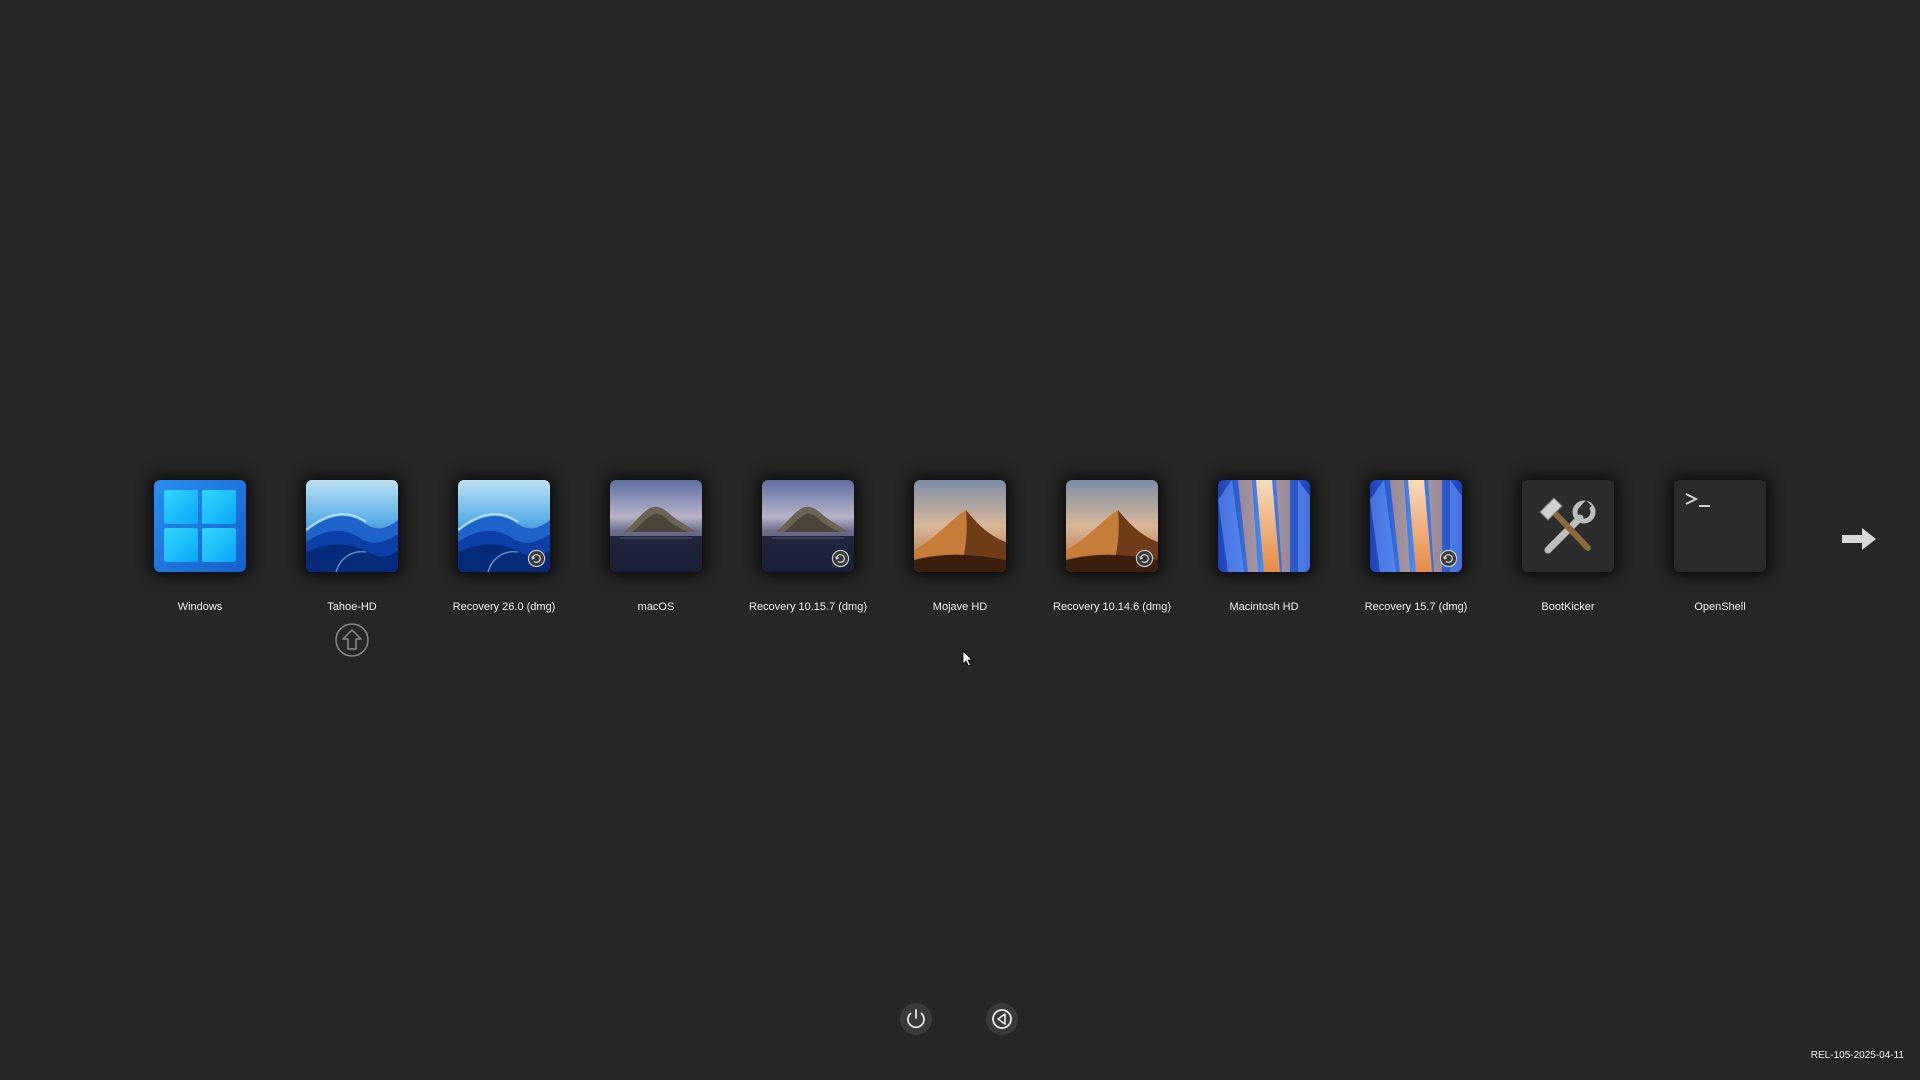 The image size is (1920, 1080). Describe the element at coordinates (352, 640) in the screenshot. I see `up-arrow-circle-icon` at that location.